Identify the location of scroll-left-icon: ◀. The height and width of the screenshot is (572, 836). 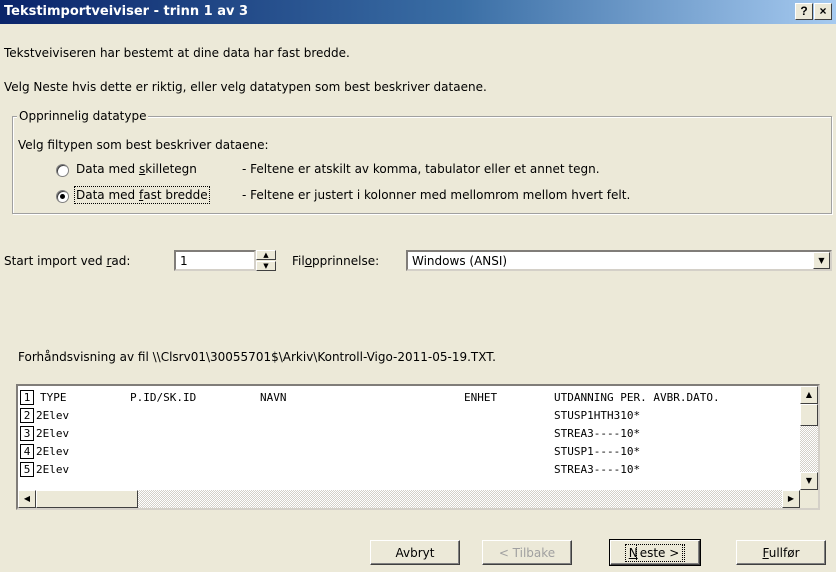
(27, 499).